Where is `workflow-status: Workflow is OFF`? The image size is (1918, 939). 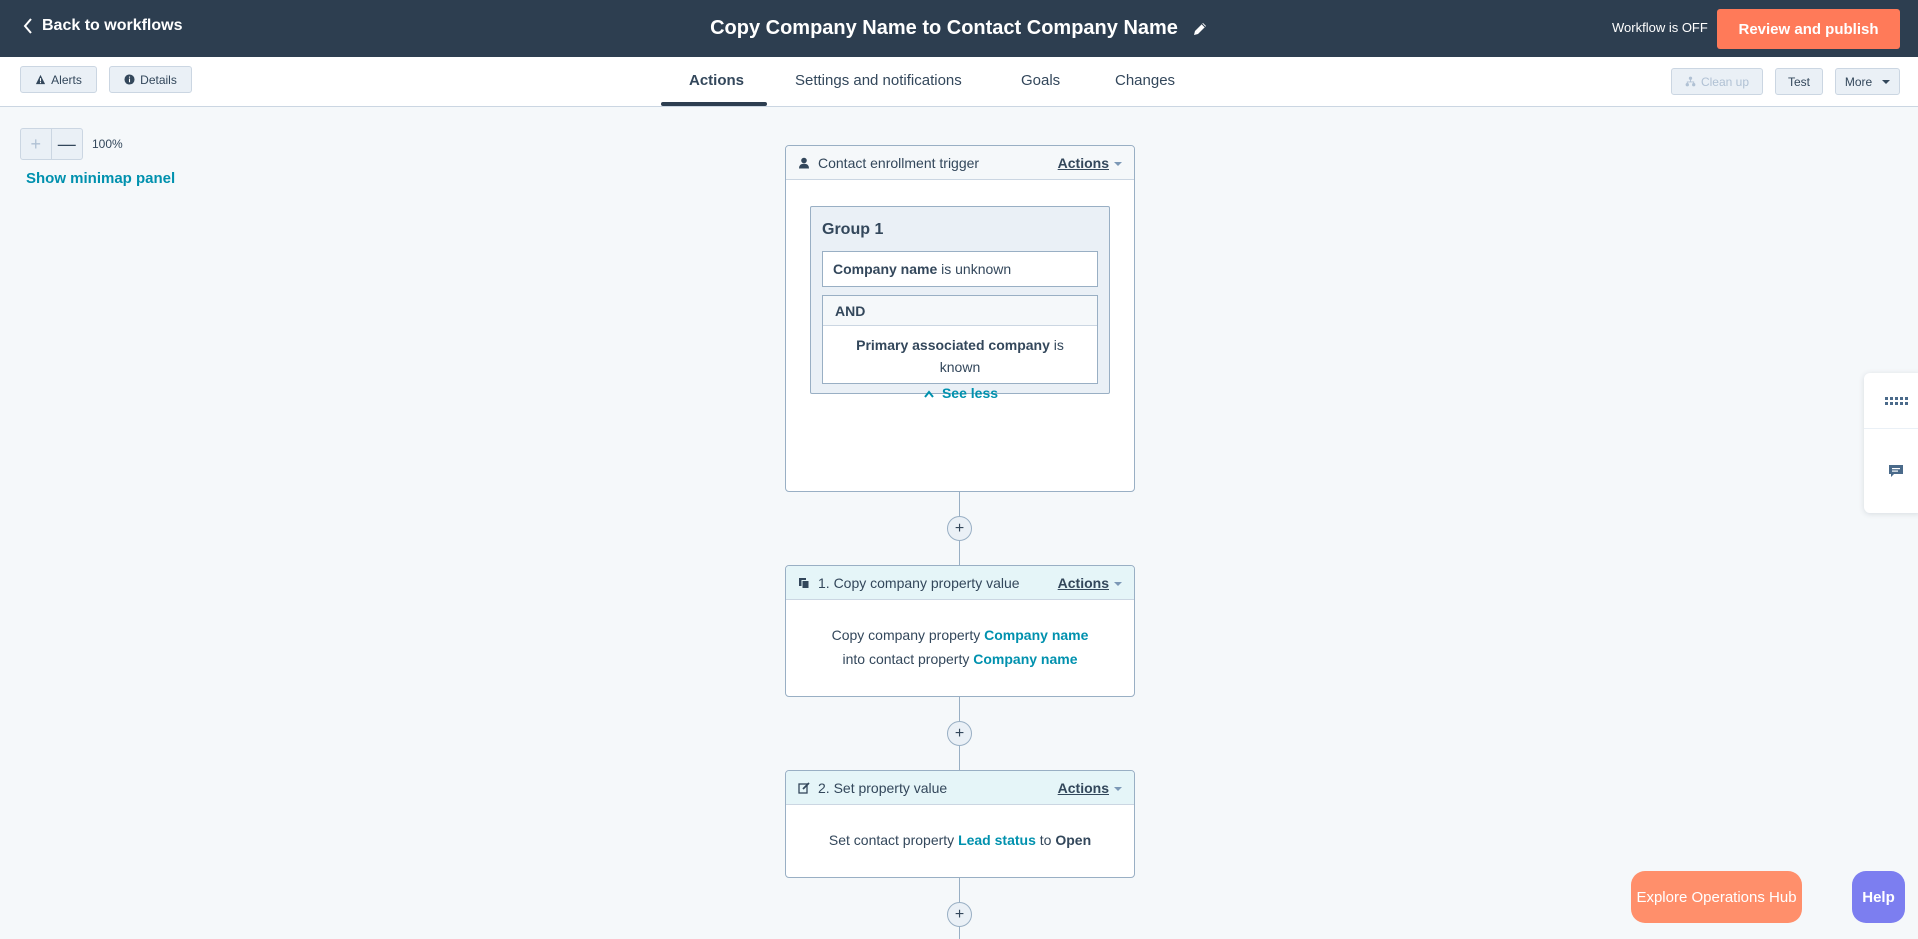
workflow-status: Workflow is OFF is located at coordinates (1660, 27).